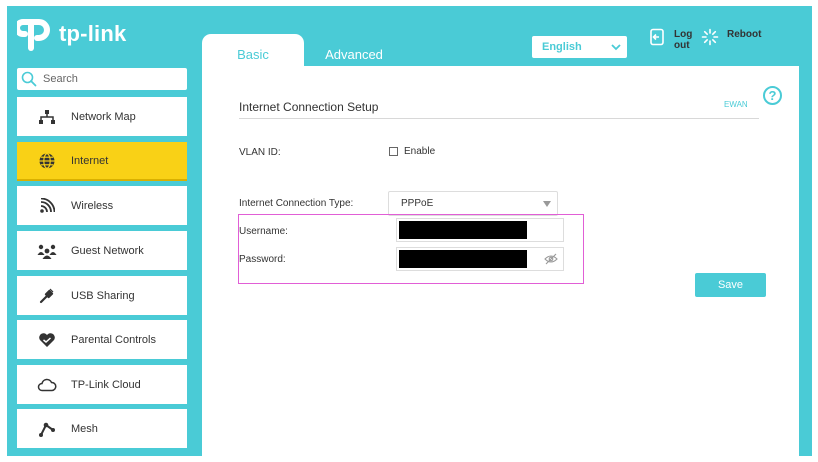 The image size is (818, 462). Describe the element at coordinates (417, 203) in the screenshot. I see `connection-type-value: PPPoE` at that location.